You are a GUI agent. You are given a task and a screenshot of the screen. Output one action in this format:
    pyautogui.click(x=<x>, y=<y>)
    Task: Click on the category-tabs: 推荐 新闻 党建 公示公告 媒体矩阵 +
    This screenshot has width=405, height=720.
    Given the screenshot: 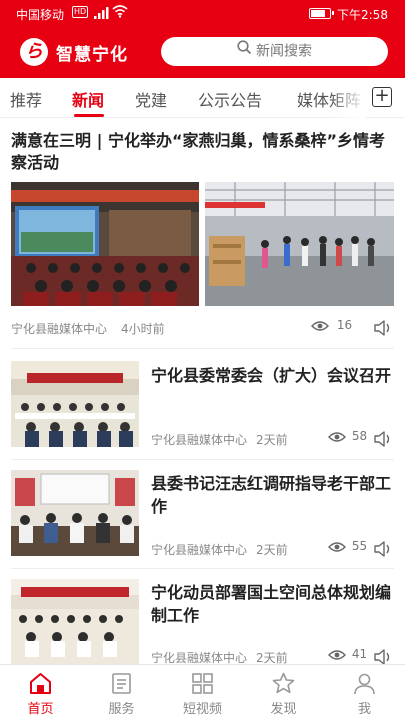 What is the action you would take?
    pyautogui.click(x=202, y=98)
    